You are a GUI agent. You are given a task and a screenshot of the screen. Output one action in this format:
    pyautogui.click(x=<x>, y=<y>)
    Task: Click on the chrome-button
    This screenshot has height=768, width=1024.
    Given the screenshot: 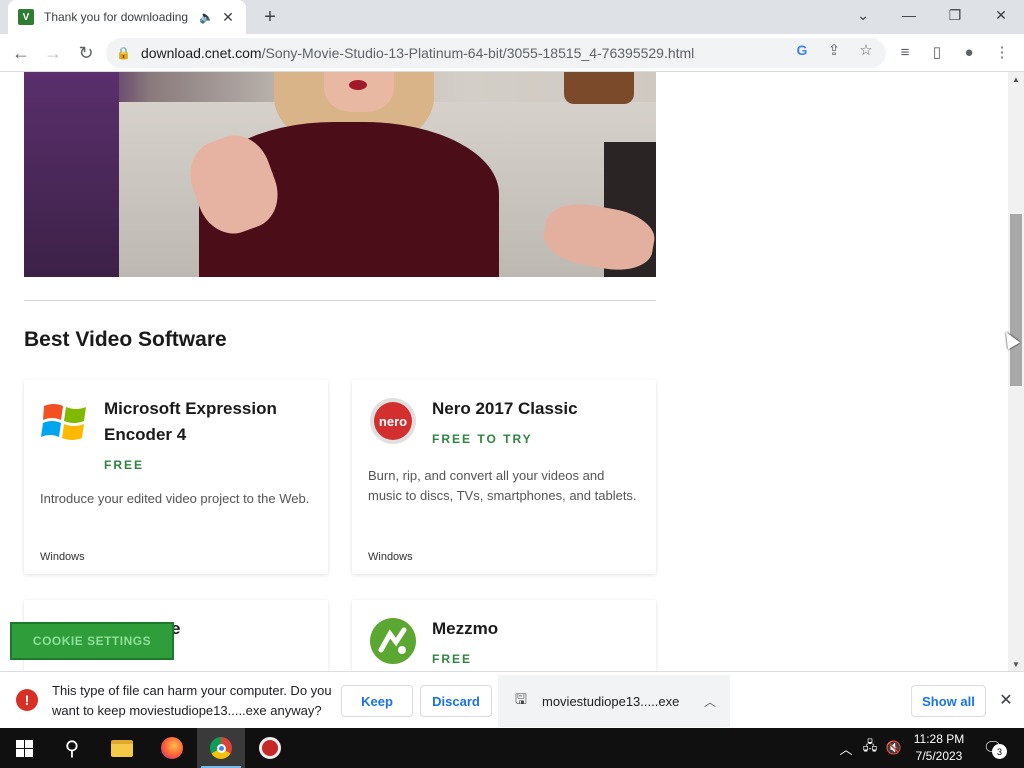 What is the action you would take?
    pyautogui.click(x=221, y=748)
    